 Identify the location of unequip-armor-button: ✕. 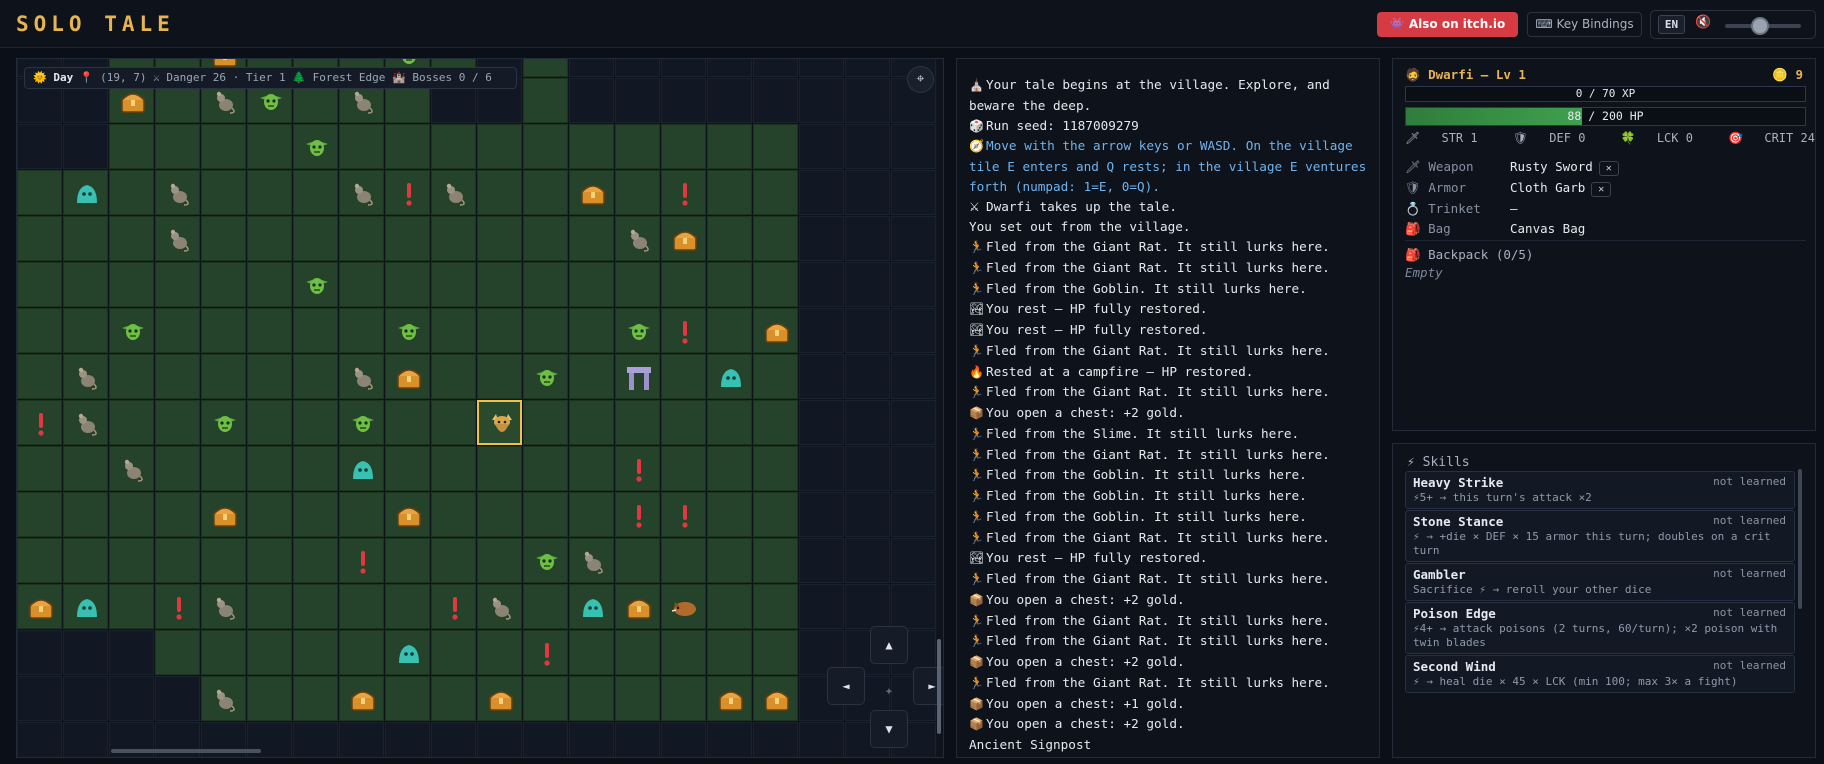
(1601, 189).